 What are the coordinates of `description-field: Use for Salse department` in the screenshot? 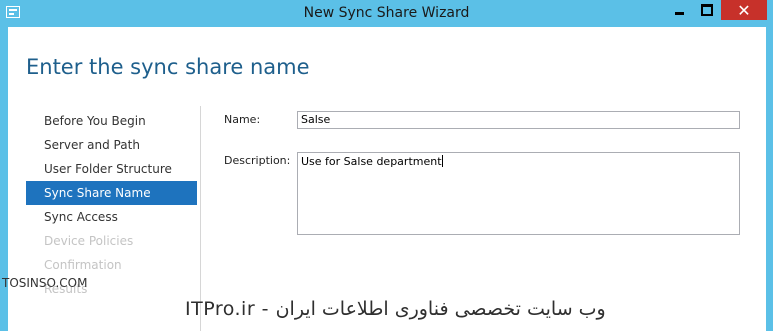 It's located at (518, 193).